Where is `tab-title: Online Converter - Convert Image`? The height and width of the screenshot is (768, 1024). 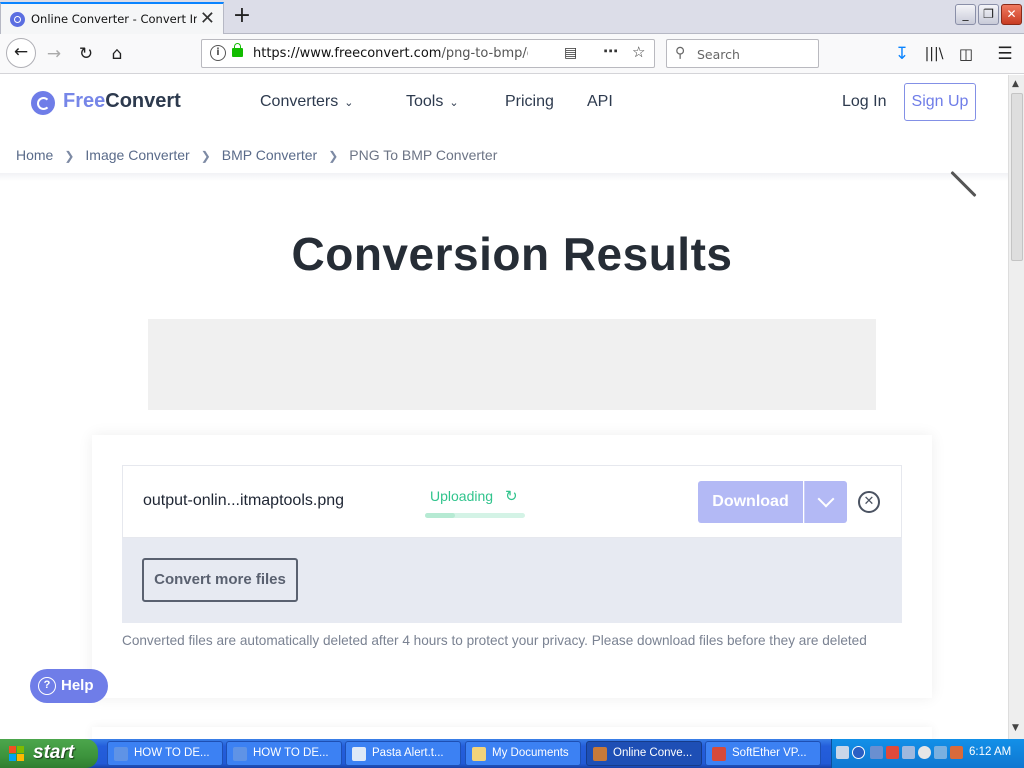
tab-title: Online Converter - Convert Image is located at coordinates (114, 19).